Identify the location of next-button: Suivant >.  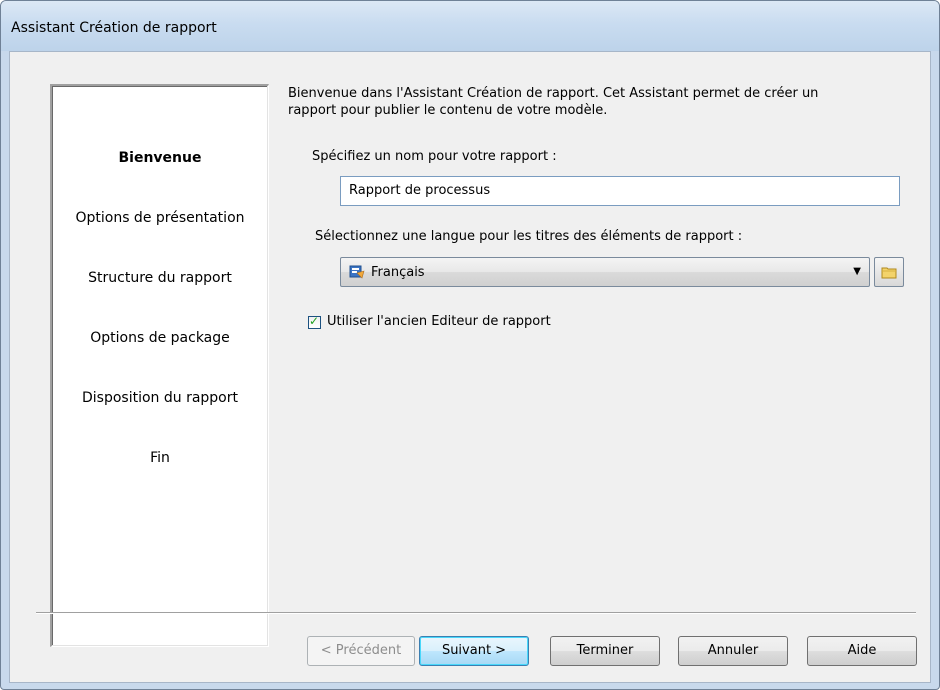
(474, 651).